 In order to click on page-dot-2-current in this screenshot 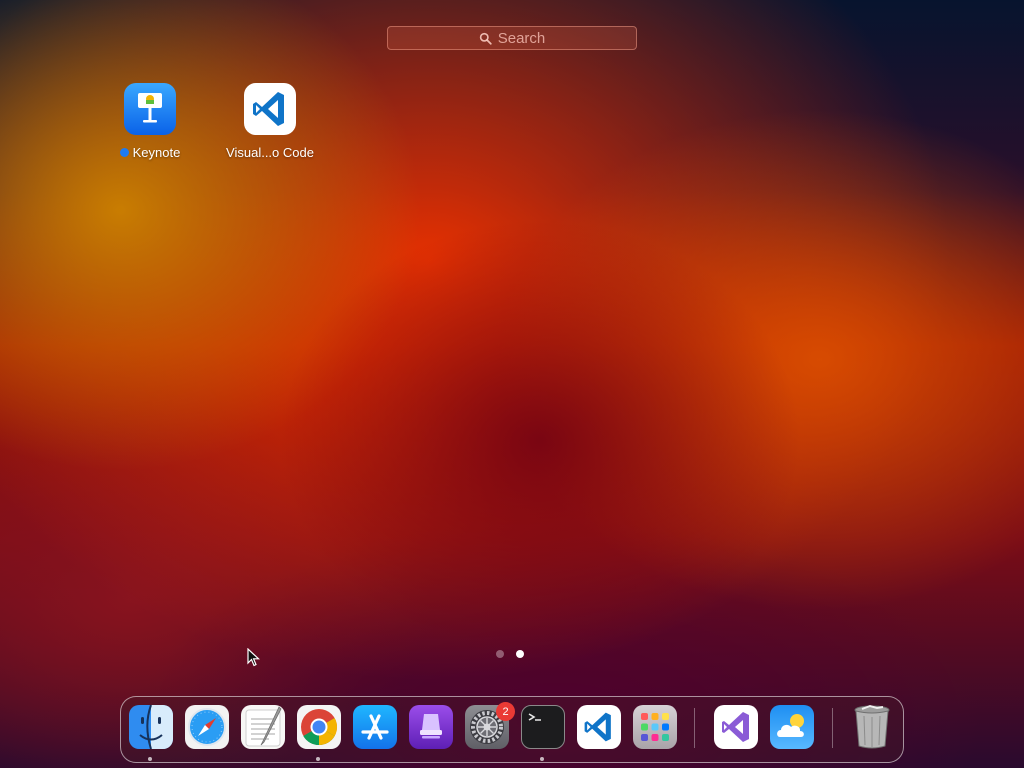, I will do `click(520, 654)`.